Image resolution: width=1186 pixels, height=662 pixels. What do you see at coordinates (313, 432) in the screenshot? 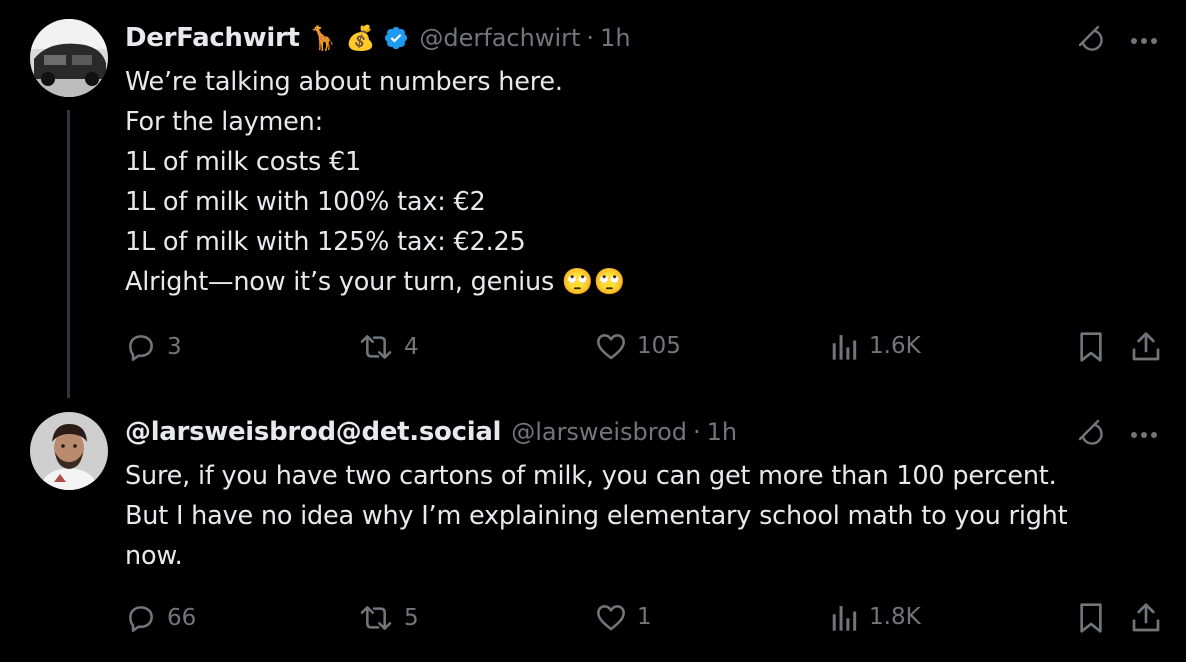
I see `display-name: @larsweisbrod@det.social` at bounding box center [313, 432].